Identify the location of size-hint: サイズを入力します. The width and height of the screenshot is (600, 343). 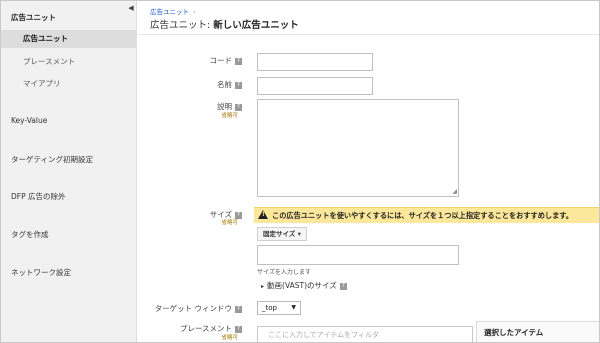
(284, 272).